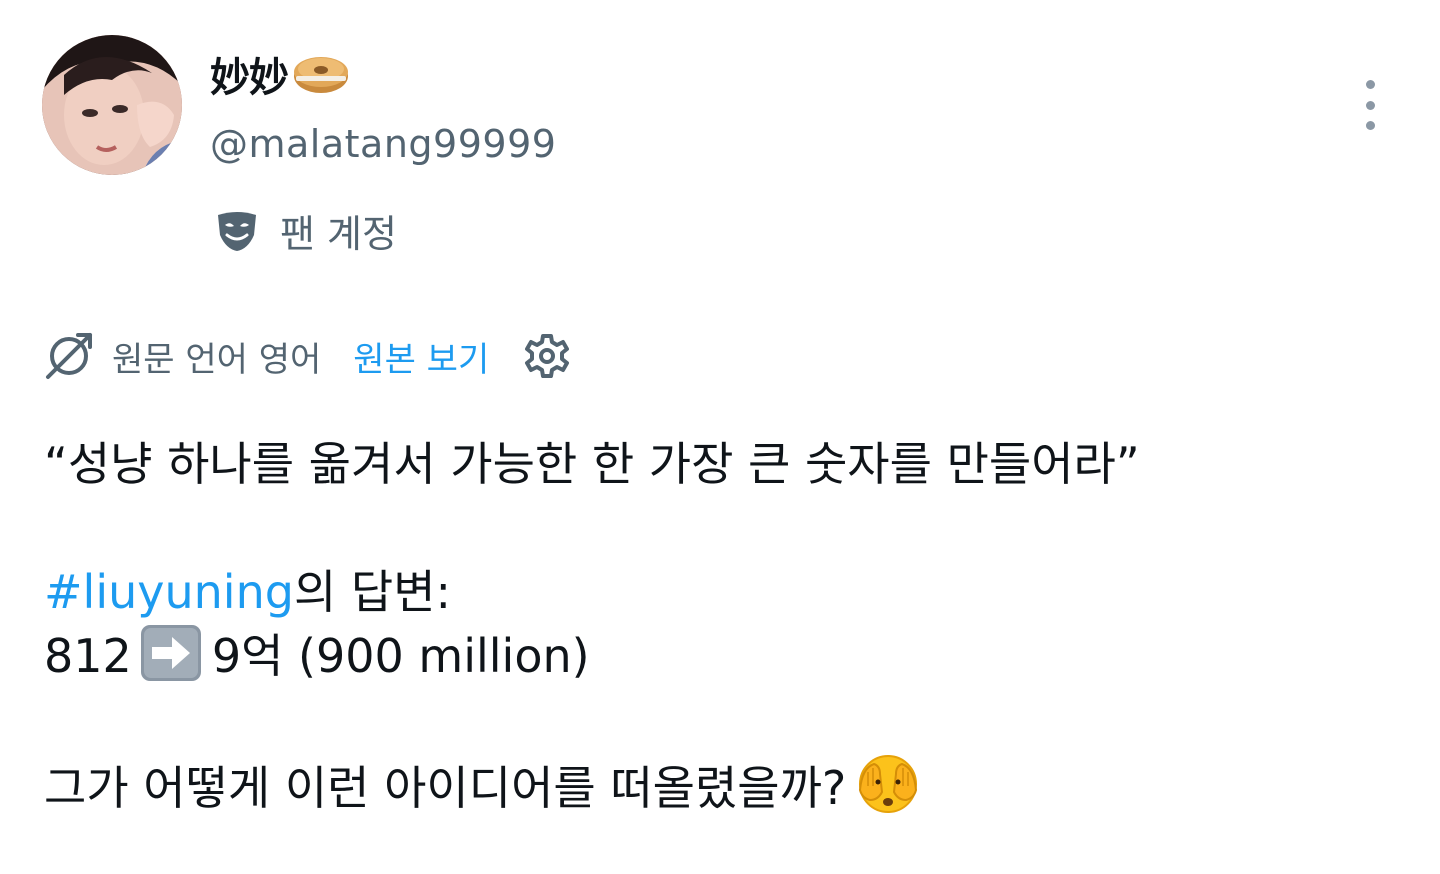 This screenshot has height=874, width=1440. I want to click on answer-label: 의 답변:, so click(372, 592).